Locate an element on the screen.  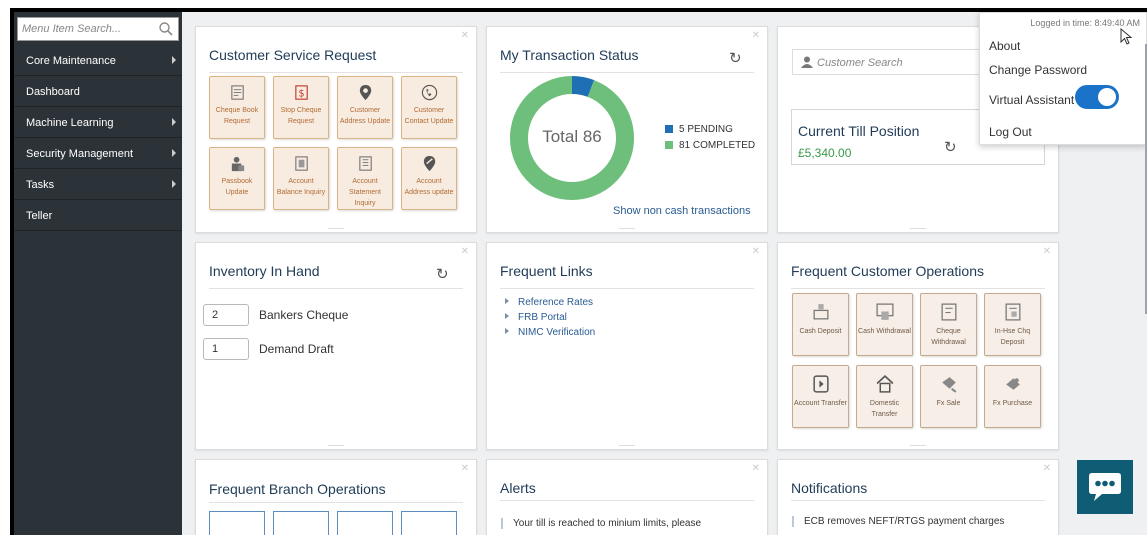
card-title: My Transaction Status is located at coordinates (569, 55).